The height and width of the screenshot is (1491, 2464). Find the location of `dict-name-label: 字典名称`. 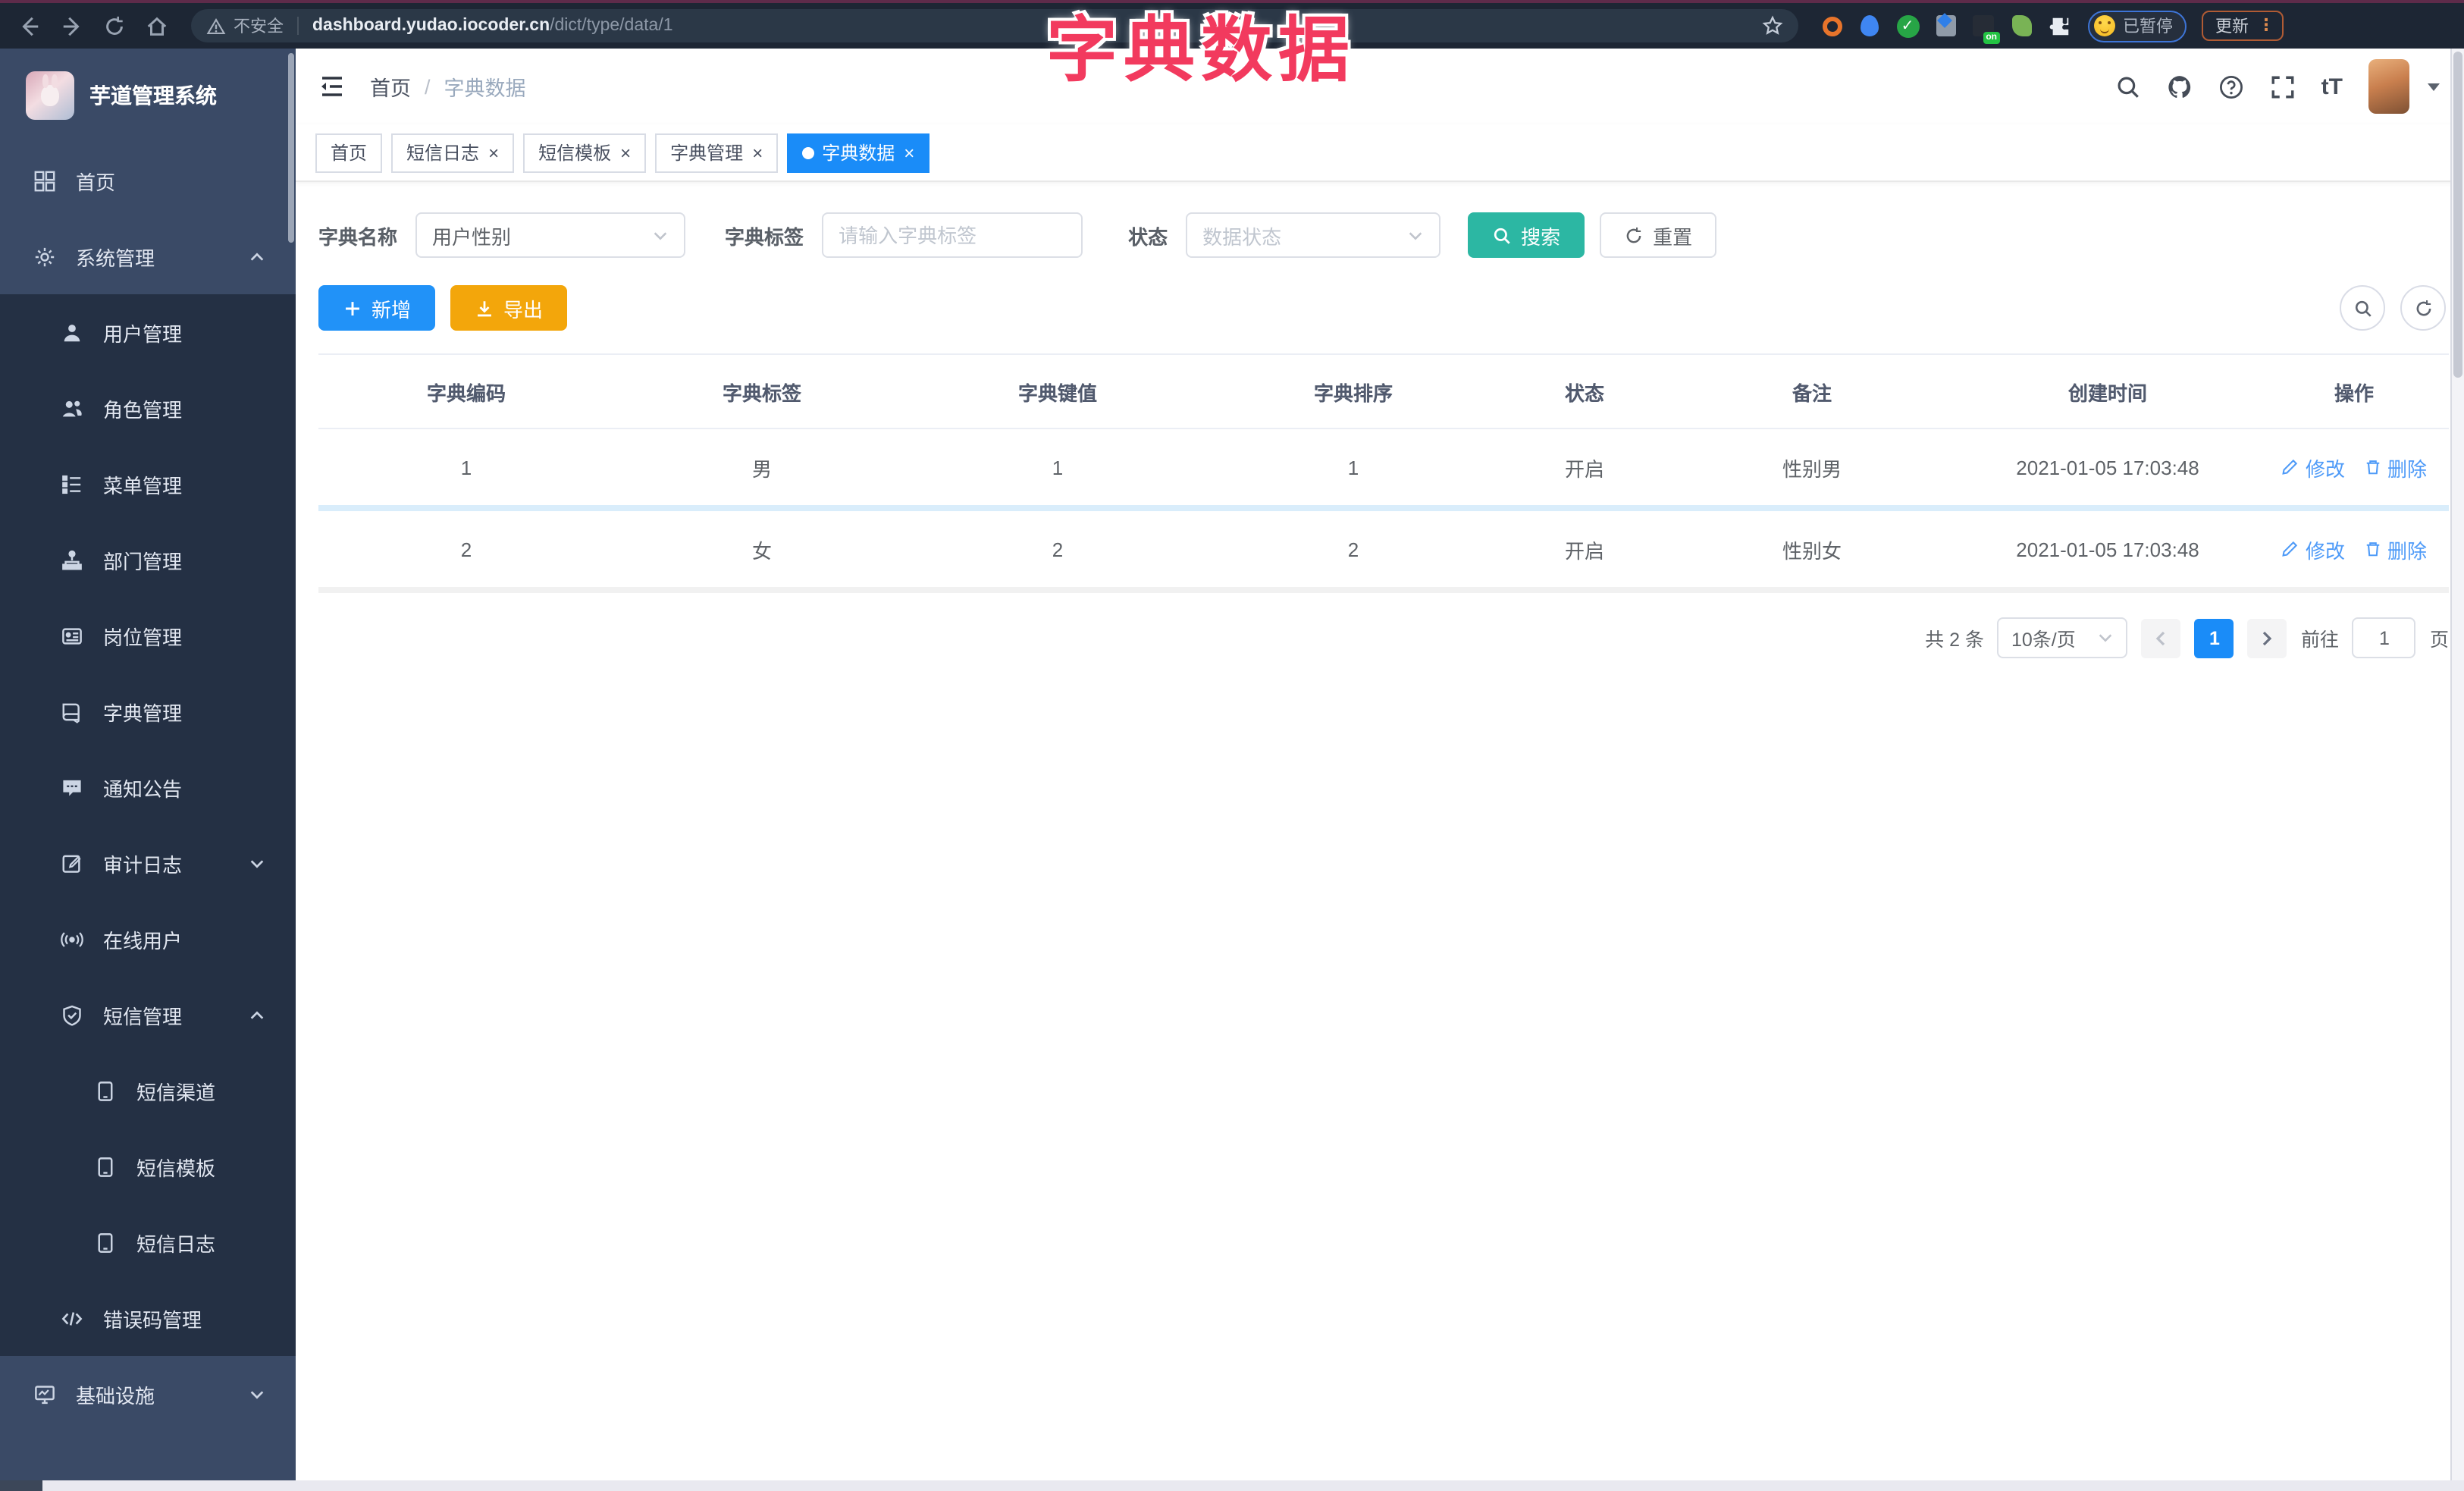

dict-name-label: 字典名称 is located at coordinates (358, 236).